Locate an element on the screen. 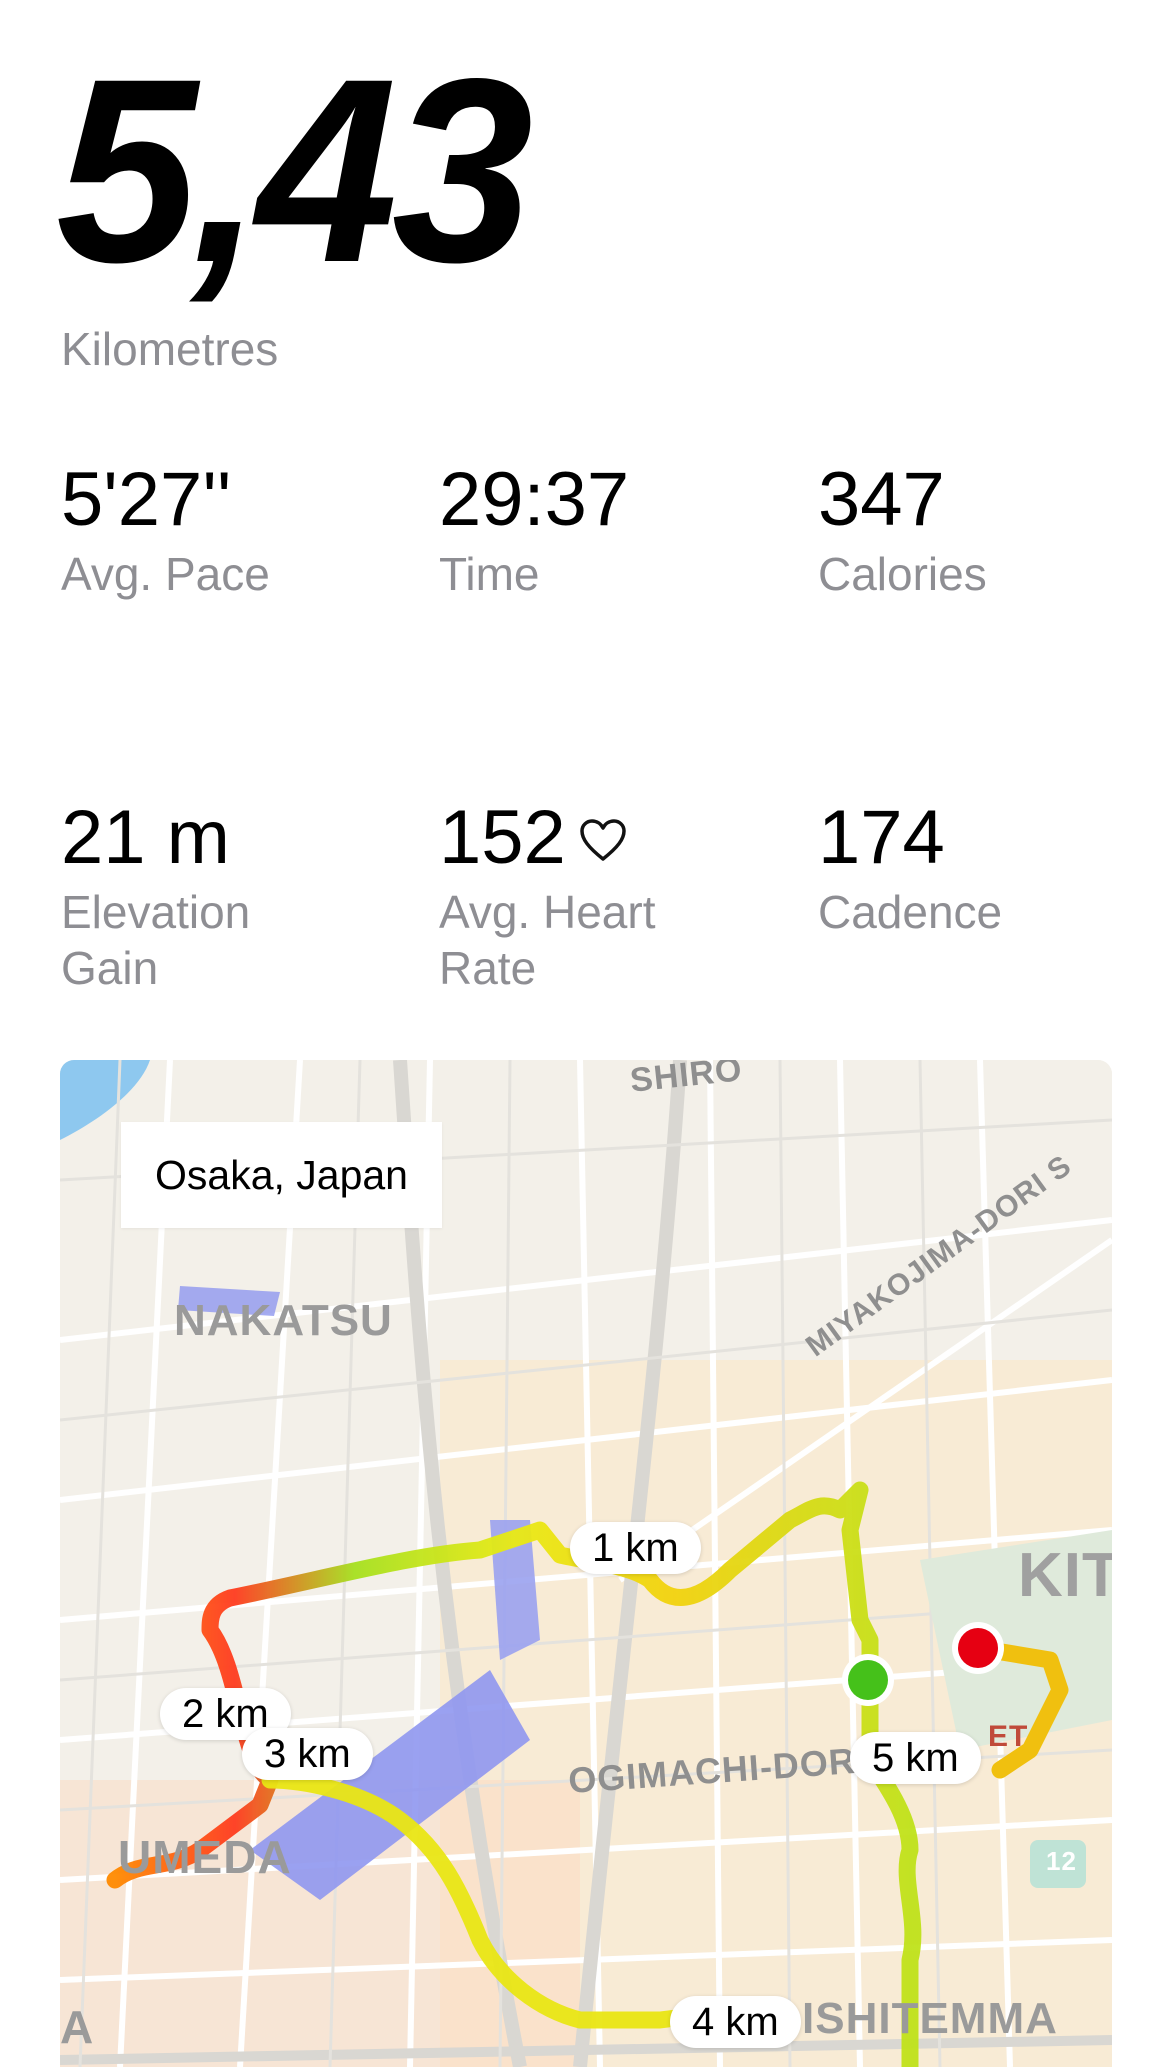 This screenshot has width=1170, height=2067. stat-cadence: 174 Cadence is located at coordinates (988, 870).